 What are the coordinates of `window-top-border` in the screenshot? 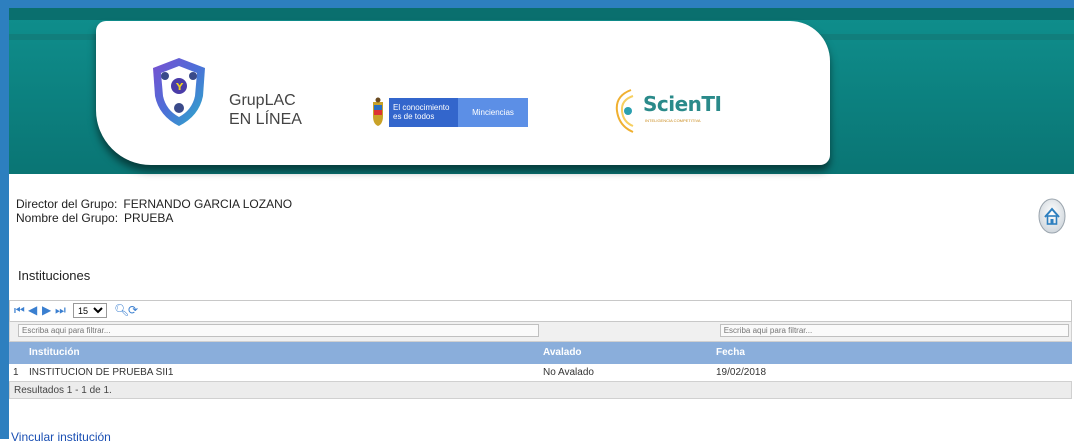 It's located at (537, 4).